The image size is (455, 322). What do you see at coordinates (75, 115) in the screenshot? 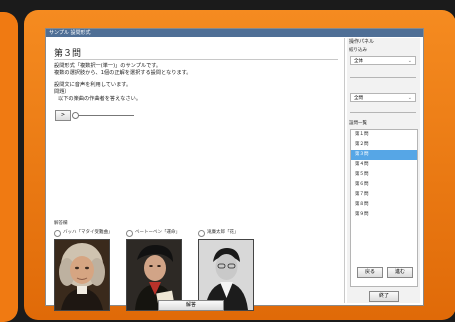
I see `audio-seek-handle` at bounding box center [75, 115].